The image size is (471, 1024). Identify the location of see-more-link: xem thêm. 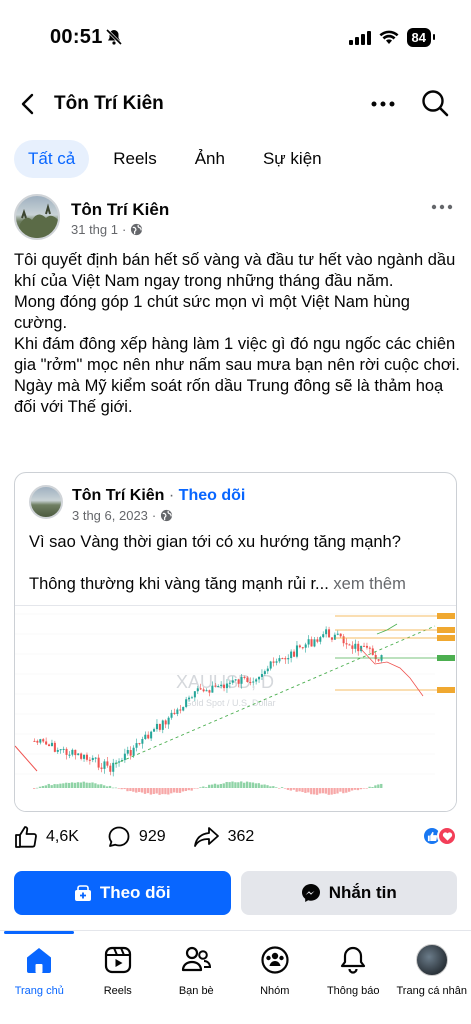
(369, 584).